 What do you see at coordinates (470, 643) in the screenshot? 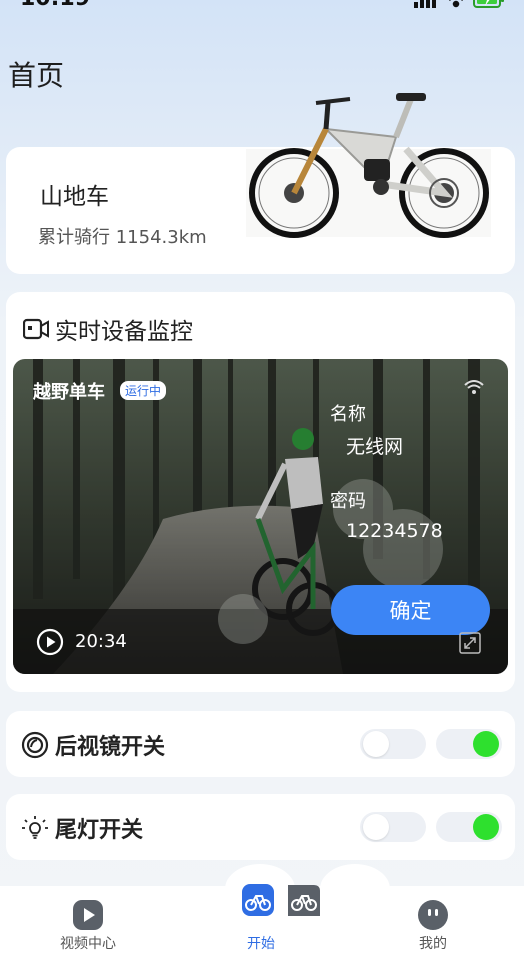
I see `fullscreen-icon` at bounding box center [470, 643].